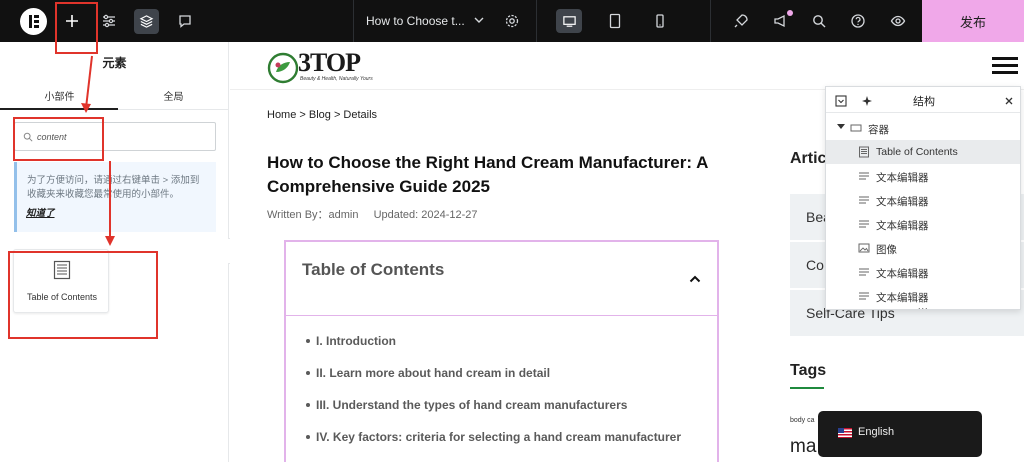  What do you see at coordinates (695, 279) in the screenshot?
I see `chevron-up-icon` at bounding box center [695, 279].